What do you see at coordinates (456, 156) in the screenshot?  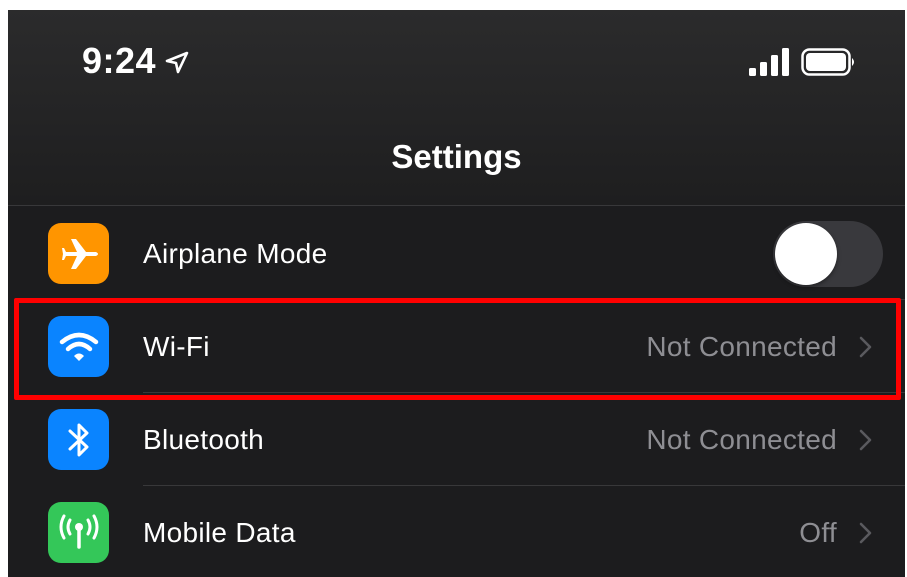 I see `page-title: Settings` at bounding box center [456, 156].